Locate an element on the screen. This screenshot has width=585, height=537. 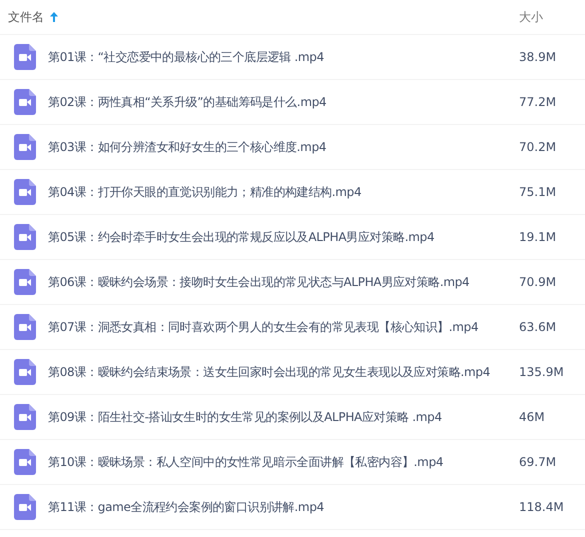
file-name: 第11课：game全流程约会案例的窗口识别讲解.mp4 is located at coordinates (283, 507).